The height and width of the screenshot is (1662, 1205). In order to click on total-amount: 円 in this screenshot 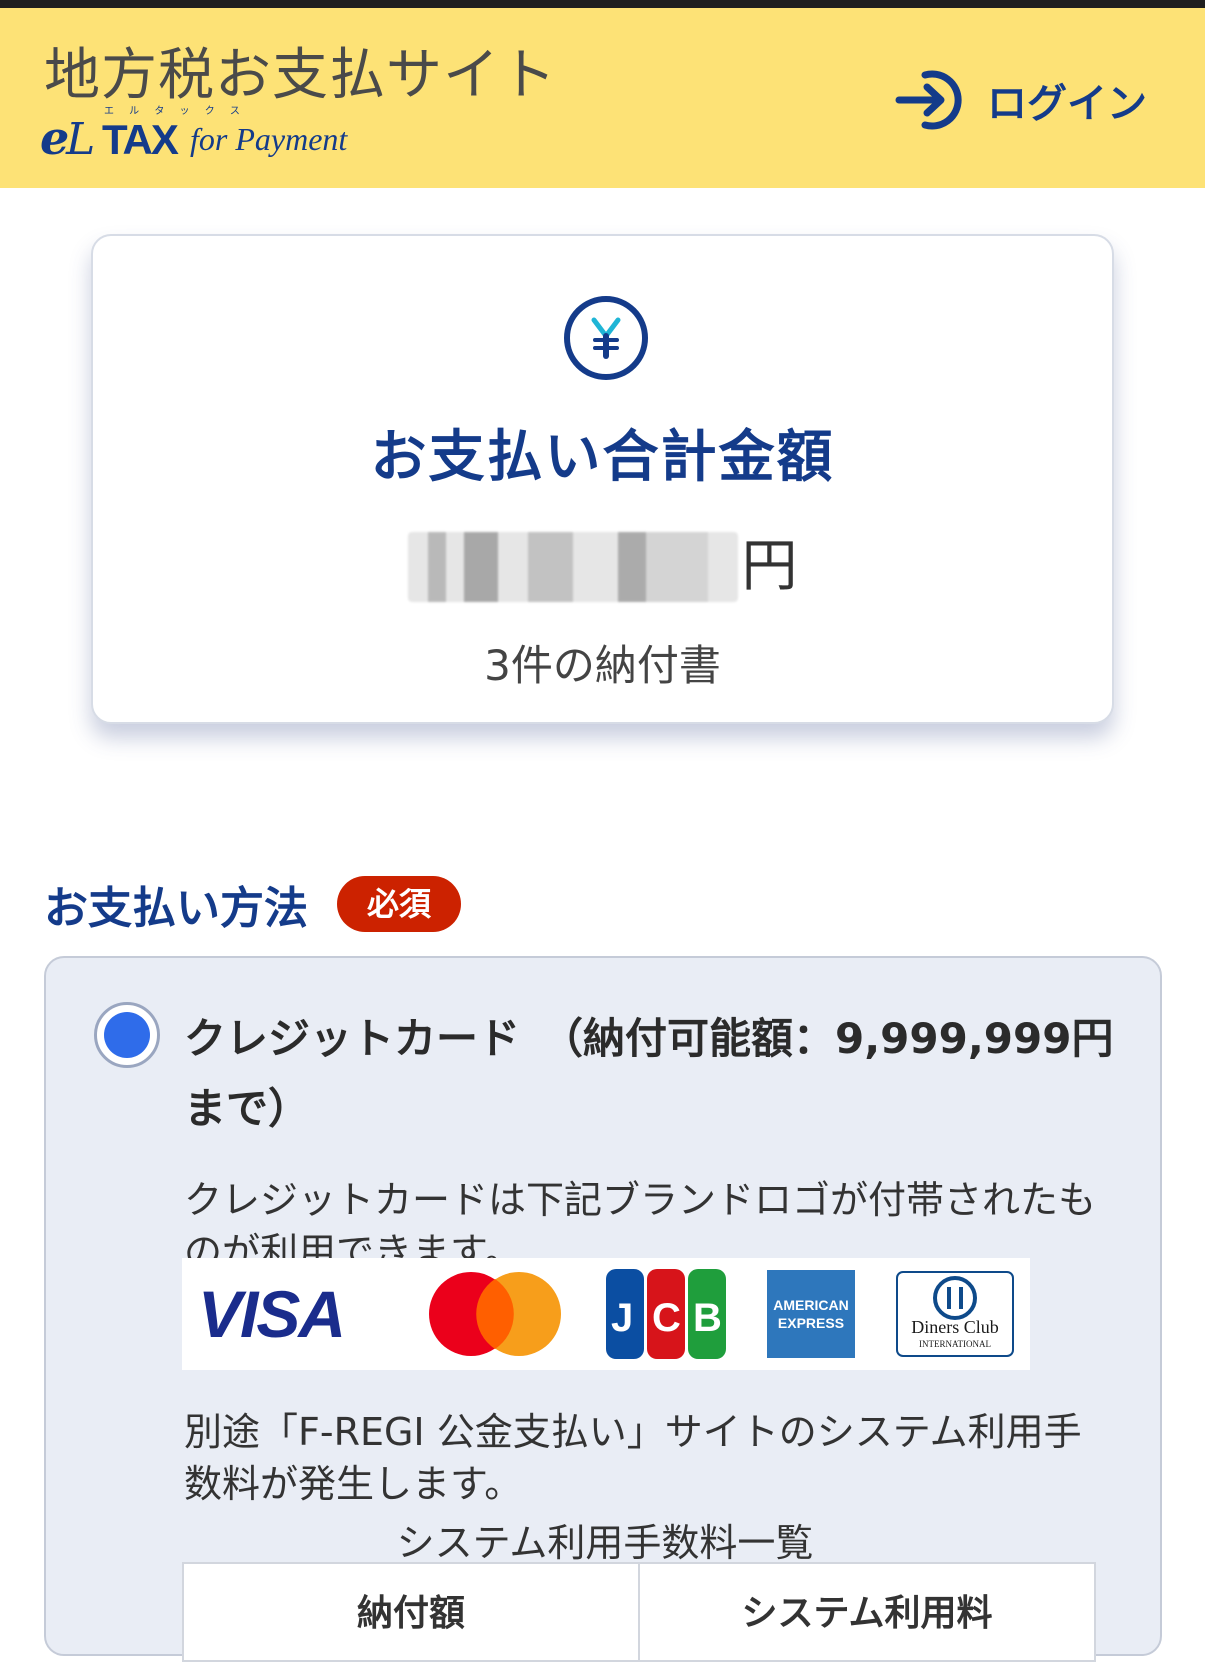, I will do `click(602, 567)`.